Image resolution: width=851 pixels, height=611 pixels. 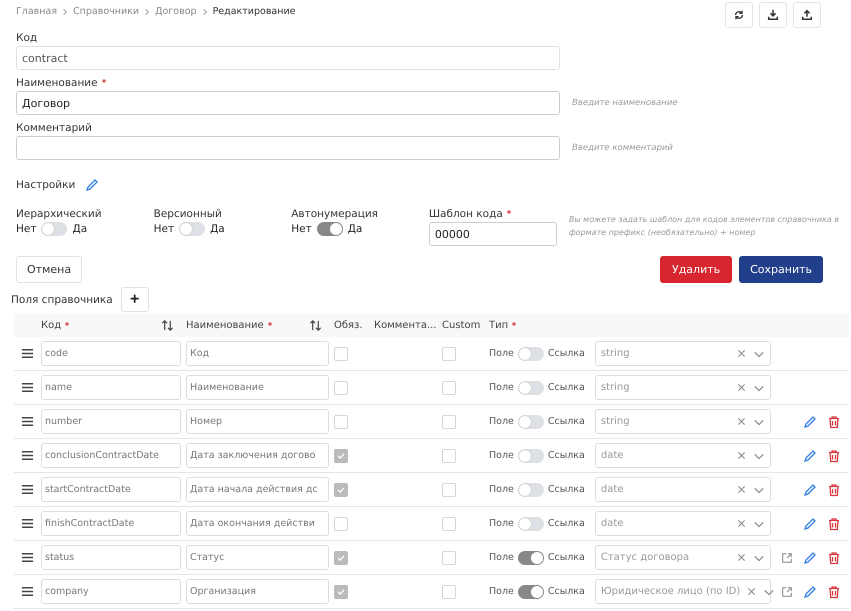 I want to click on select-value: date, so click(x=612, y=523).